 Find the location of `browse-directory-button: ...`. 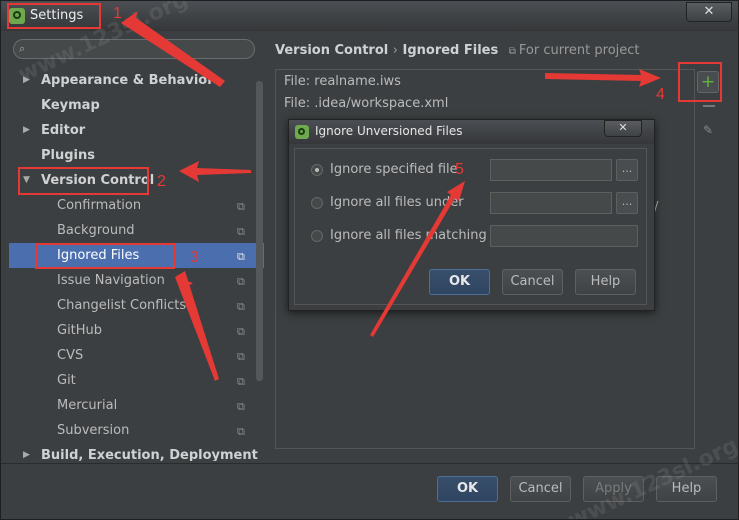

browse-directory-button: ... is located at coordinates (627, 203).